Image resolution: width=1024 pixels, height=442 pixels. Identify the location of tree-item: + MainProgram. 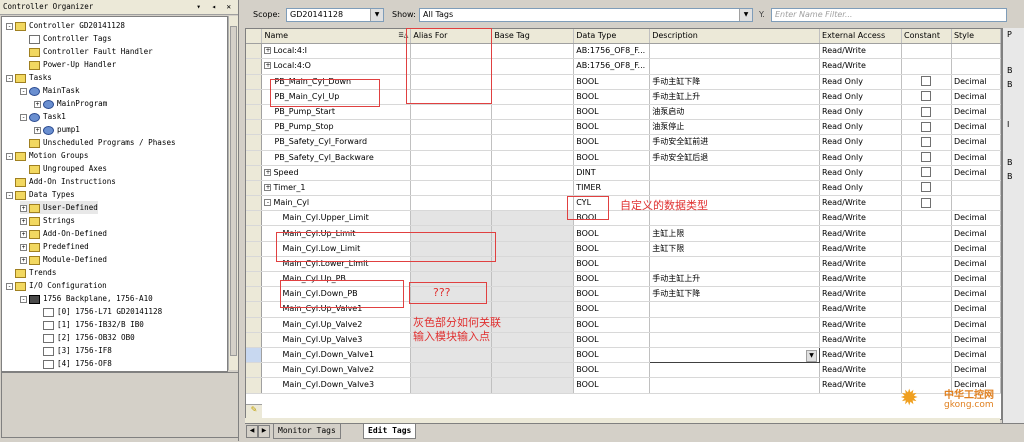
(70, 103).